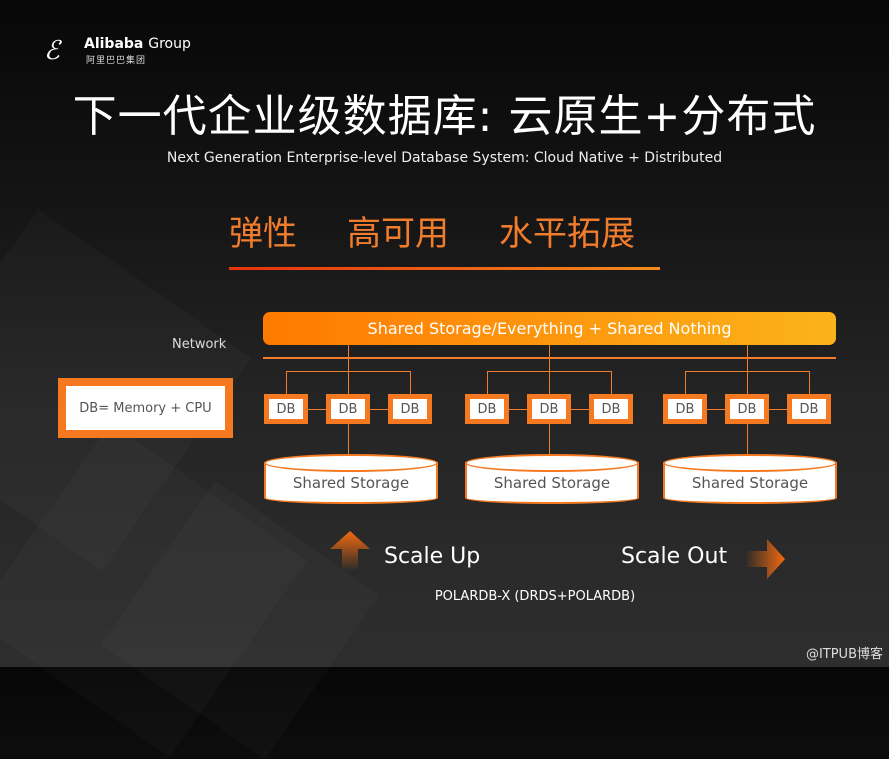 Image resolution: width=889 pixels, height=759 pixels. Describe the element at coordinates (199, 344) in the screenshot. I see `network-label: Network` at that location.